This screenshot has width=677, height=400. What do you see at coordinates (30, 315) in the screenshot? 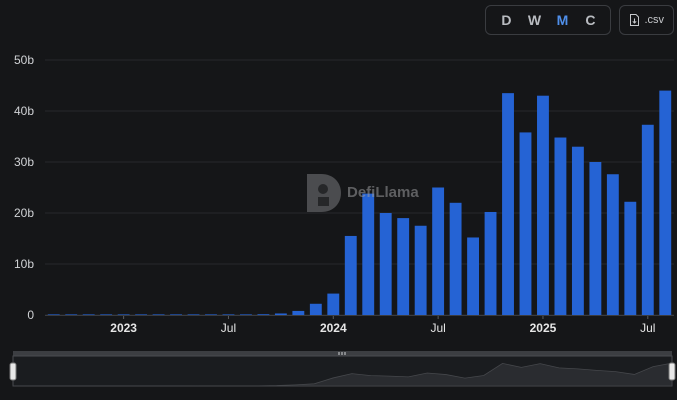
I see `y-tick-label: 0` at bounding box center [30, 315].